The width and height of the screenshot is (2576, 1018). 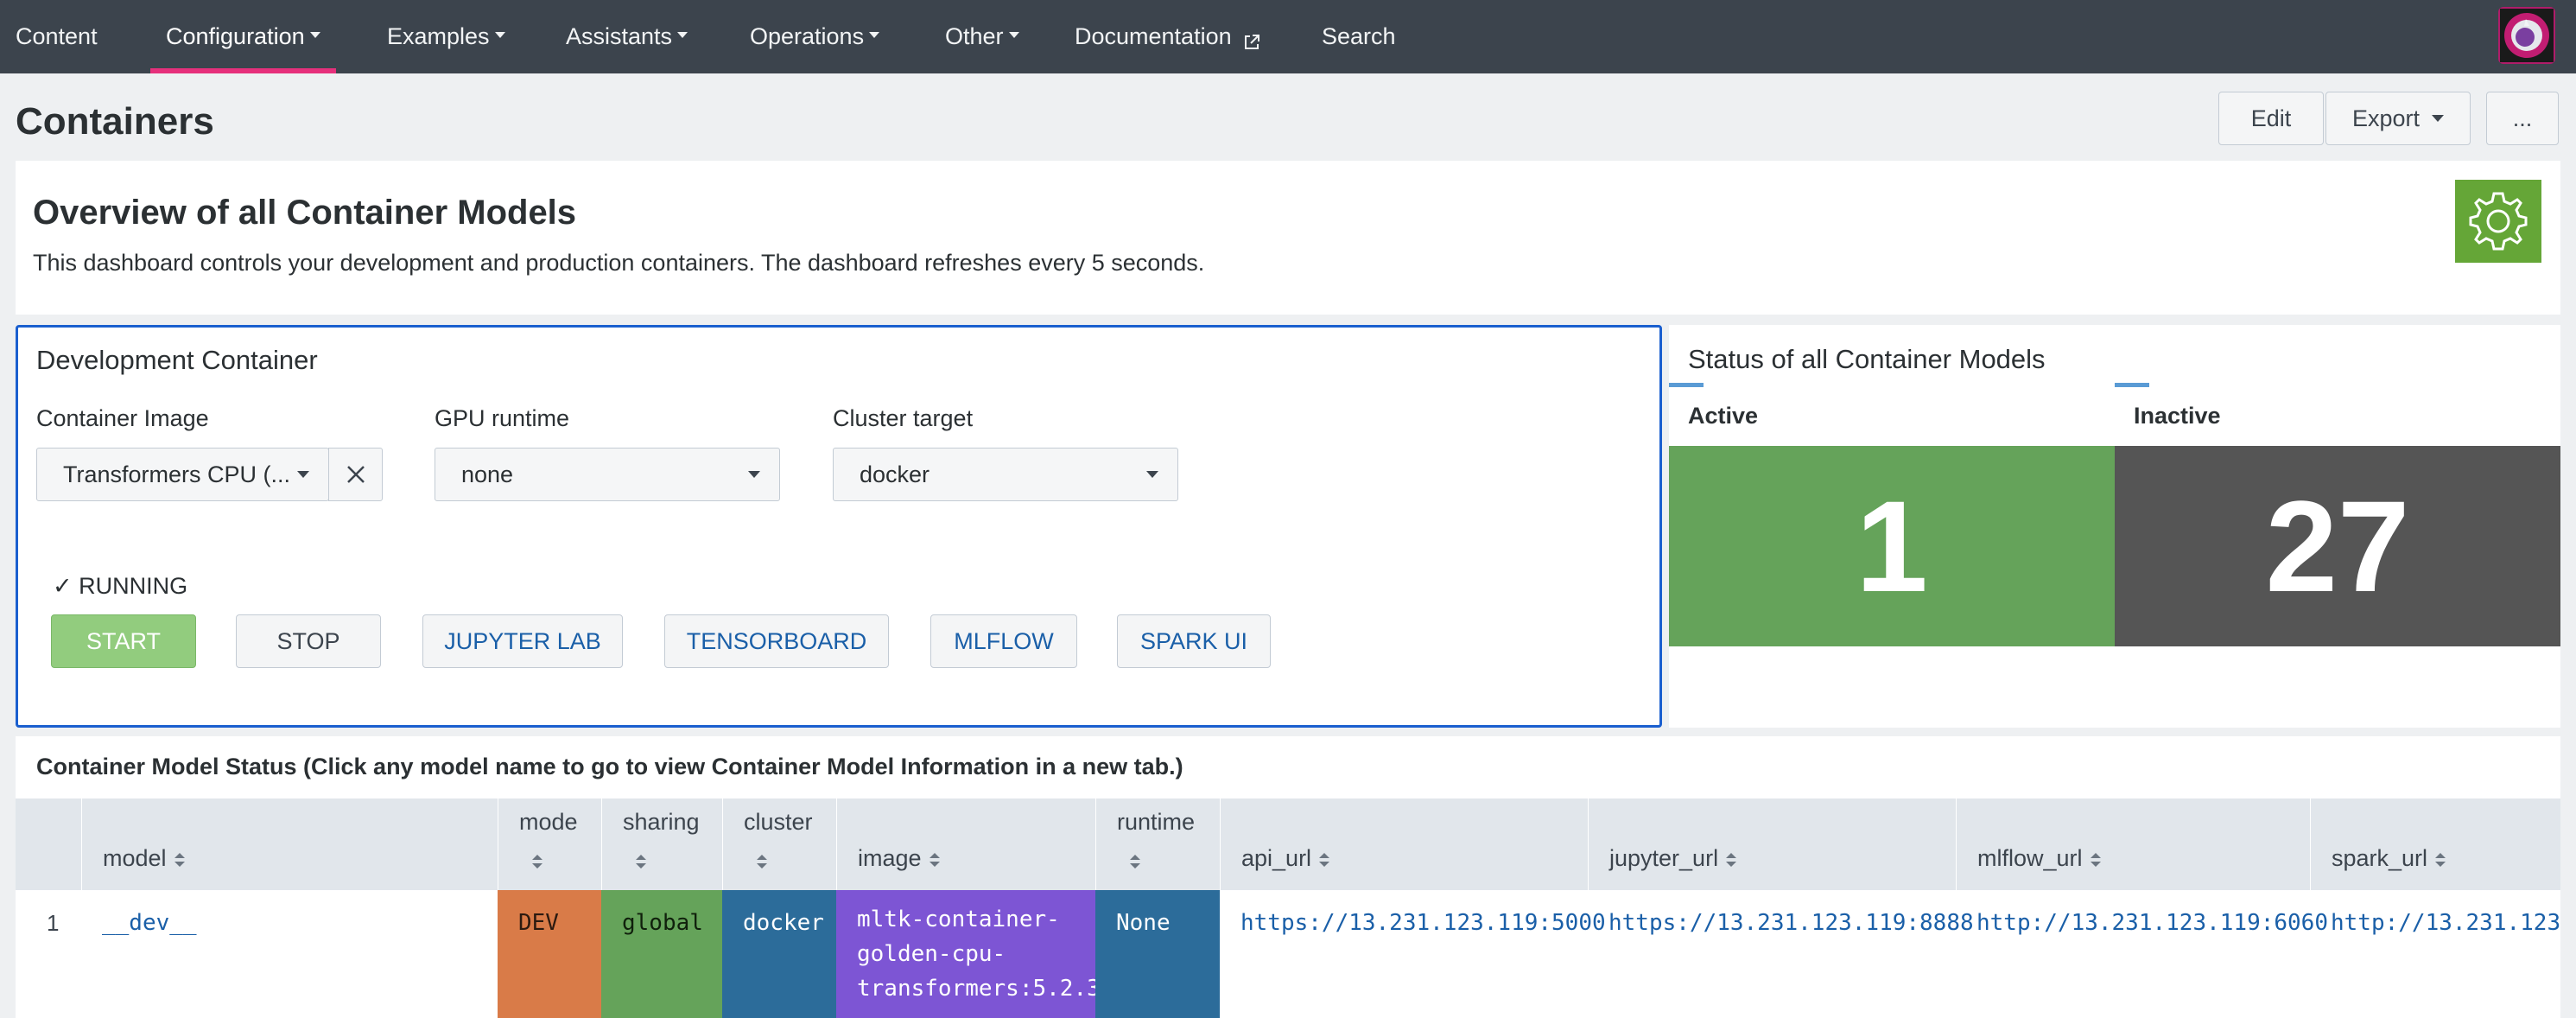 I want to click on nav-documentation-label: Documentation, so click(x=1153, y=36).